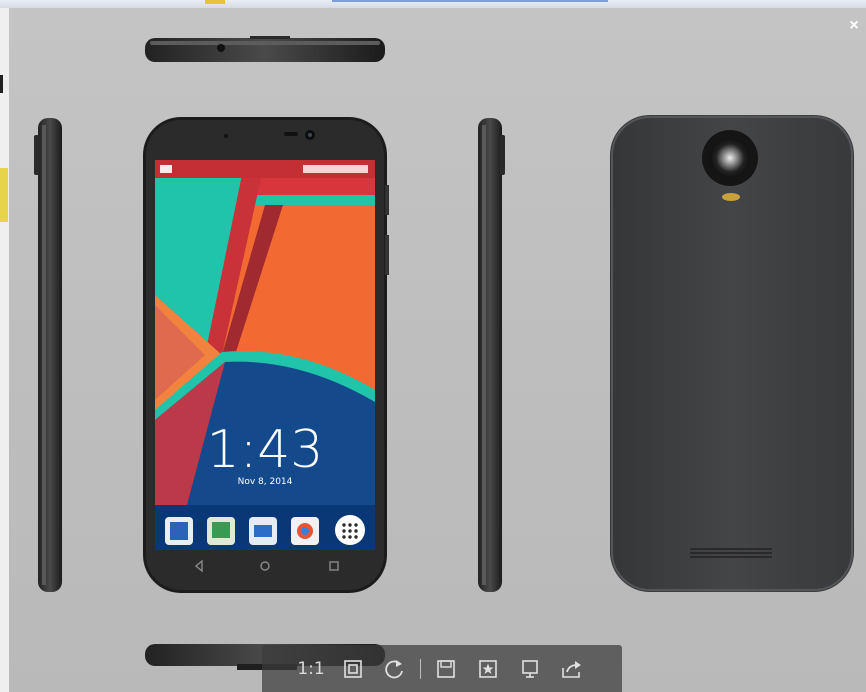 The height and width of the screenshot is (692, 866). I want to click on flash-icon, so click(731, 197).